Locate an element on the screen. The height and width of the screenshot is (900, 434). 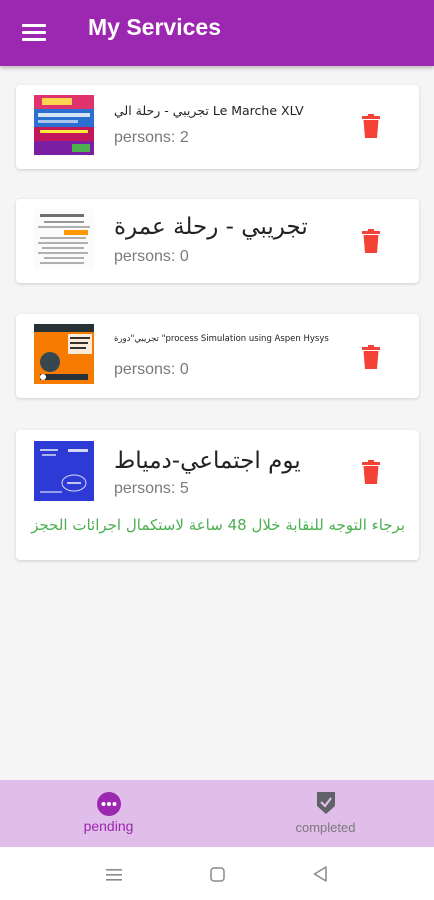
event-poster-thumbnail is located at coordinates (64, 125).